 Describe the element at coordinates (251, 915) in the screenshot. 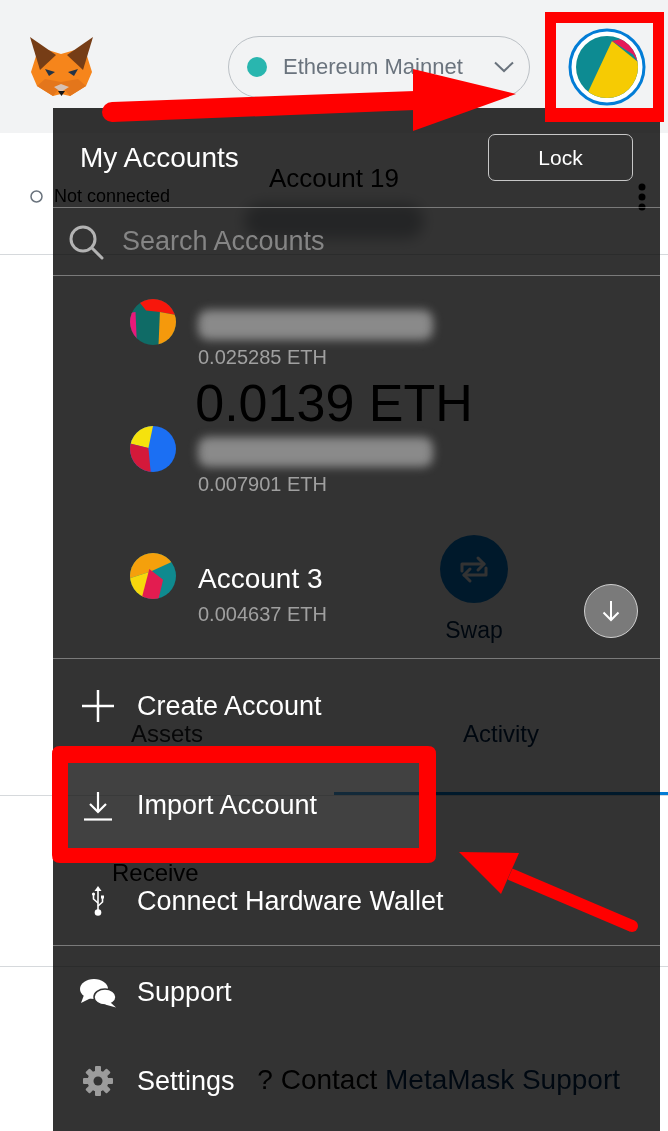

I see `hardware-wallet-item: Connect Hardware Wallet` at that location.